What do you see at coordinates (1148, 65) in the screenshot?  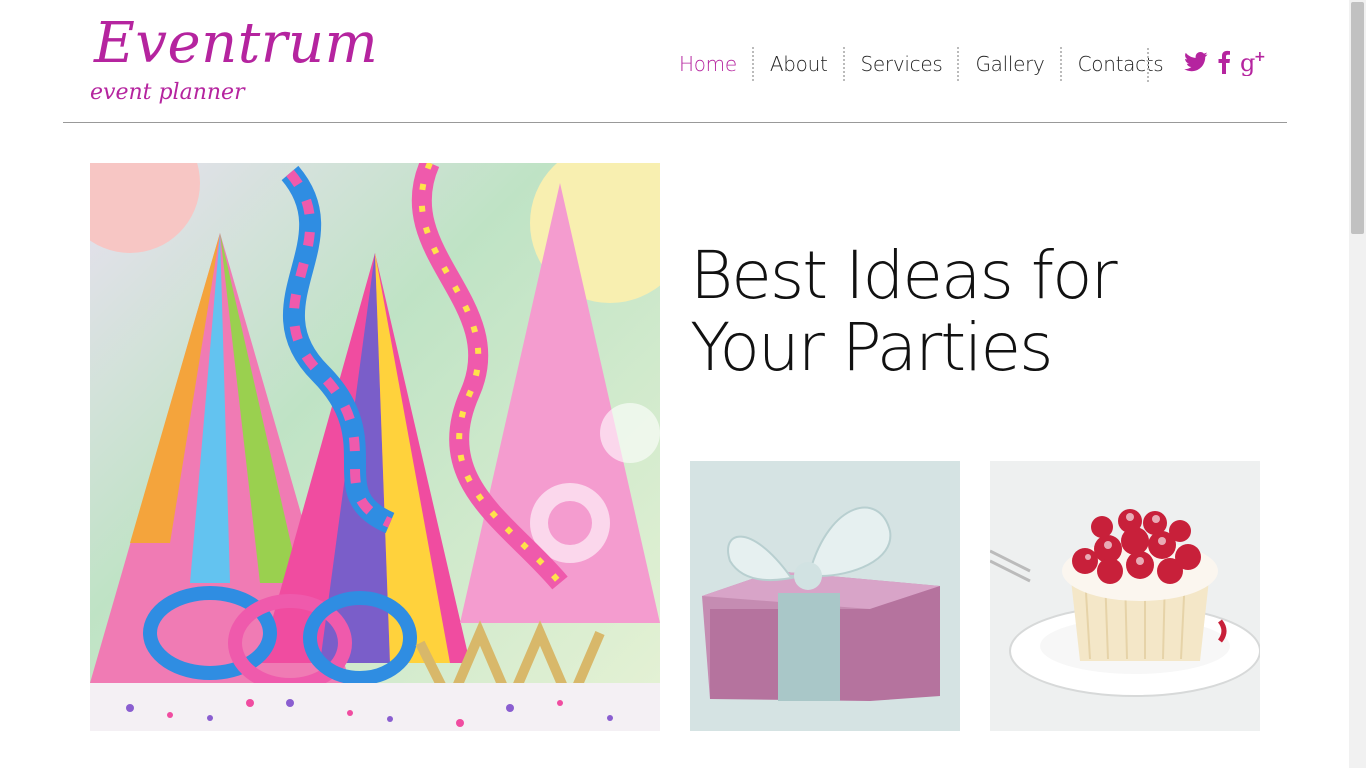 I see `nav-divider` at bounding box center [1148, 65].